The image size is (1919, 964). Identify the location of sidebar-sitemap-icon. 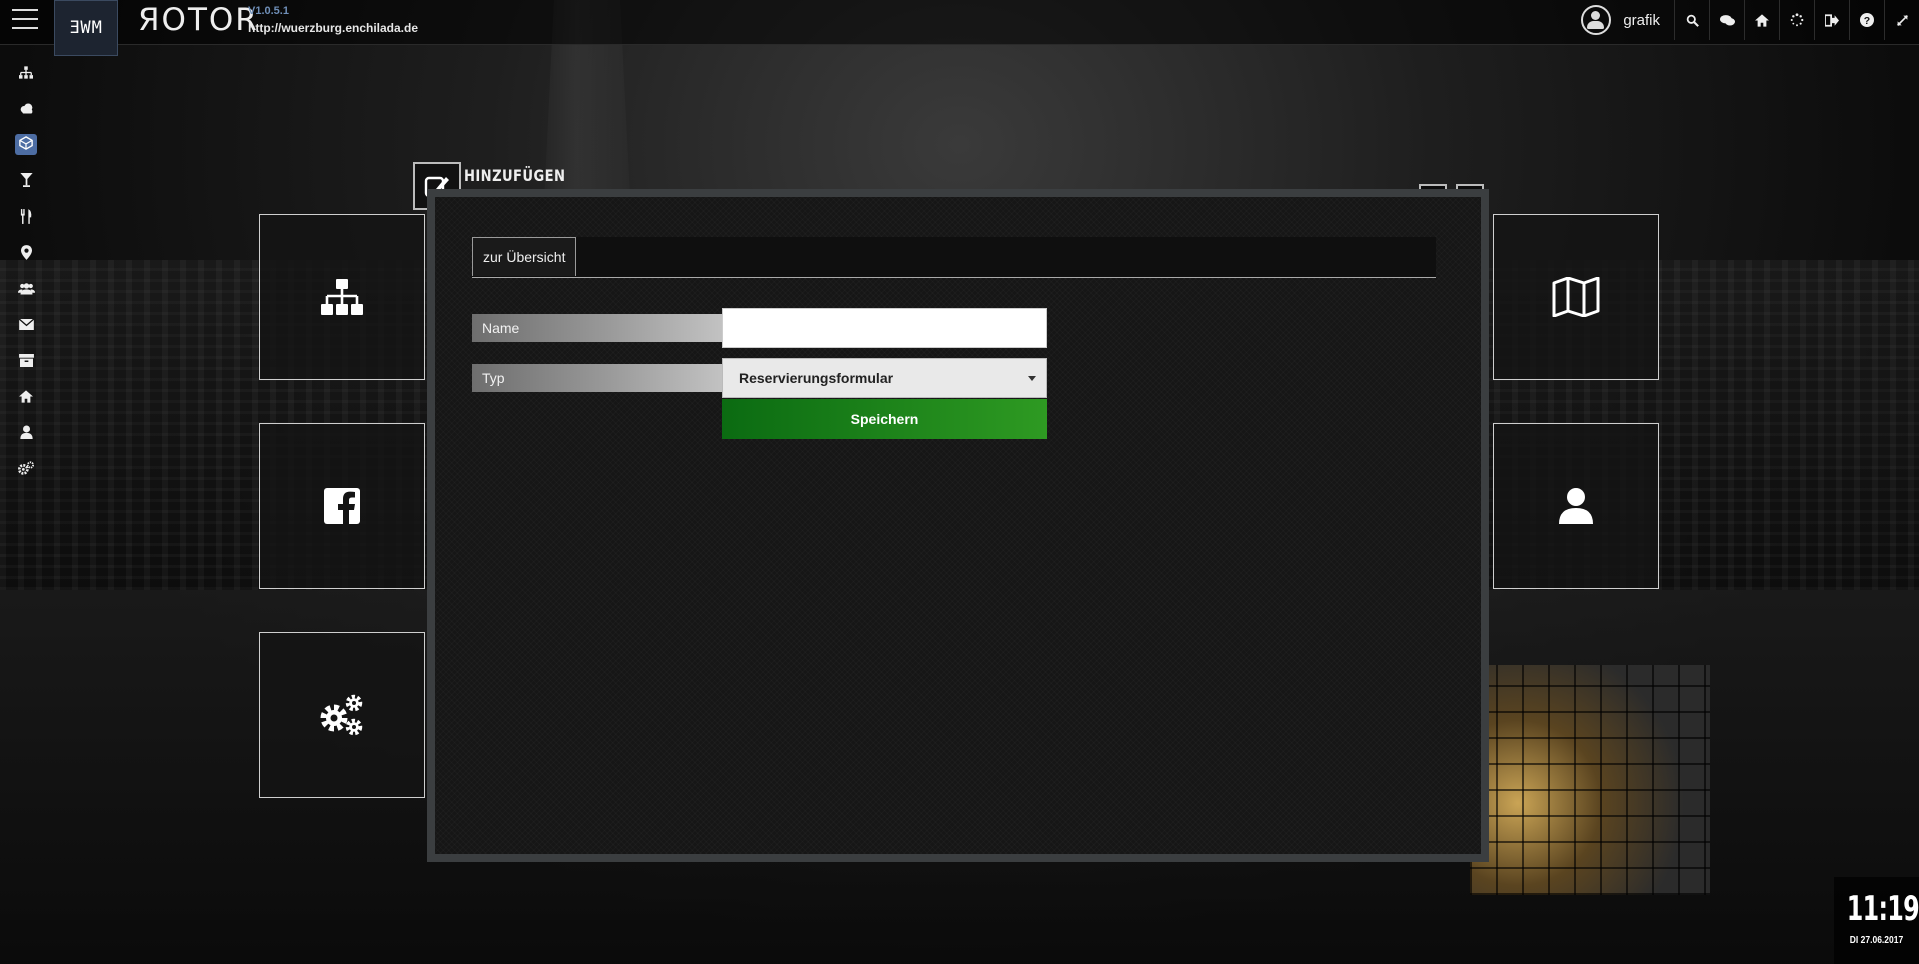
(26, 72).